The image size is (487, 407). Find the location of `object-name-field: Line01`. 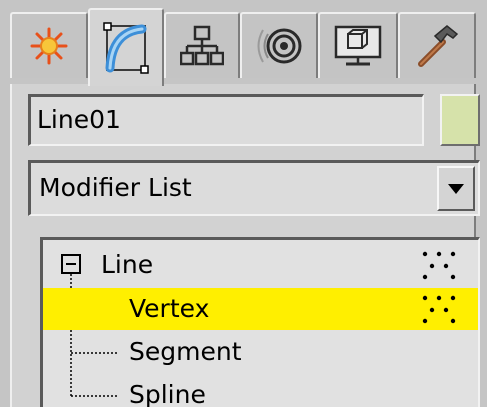

object-name-field: Line01 is located at coordinates (226, 120).